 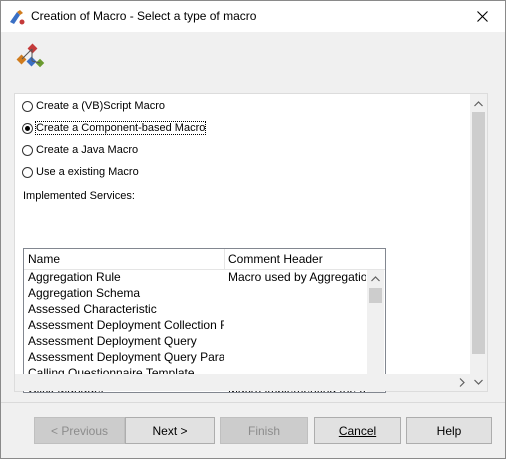 I want to click on column-divider, so click(x=224, y=259).